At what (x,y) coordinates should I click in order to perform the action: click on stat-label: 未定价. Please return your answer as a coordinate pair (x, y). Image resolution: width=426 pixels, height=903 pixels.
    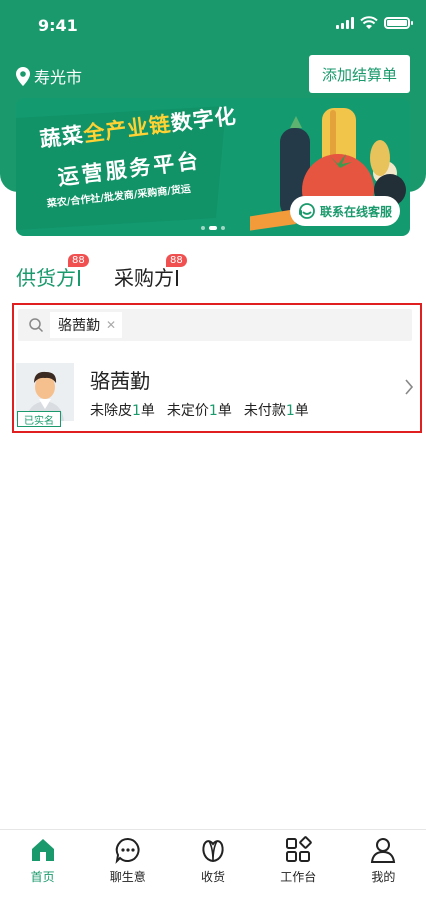
    Looking at the image, I should click on (187, 411).